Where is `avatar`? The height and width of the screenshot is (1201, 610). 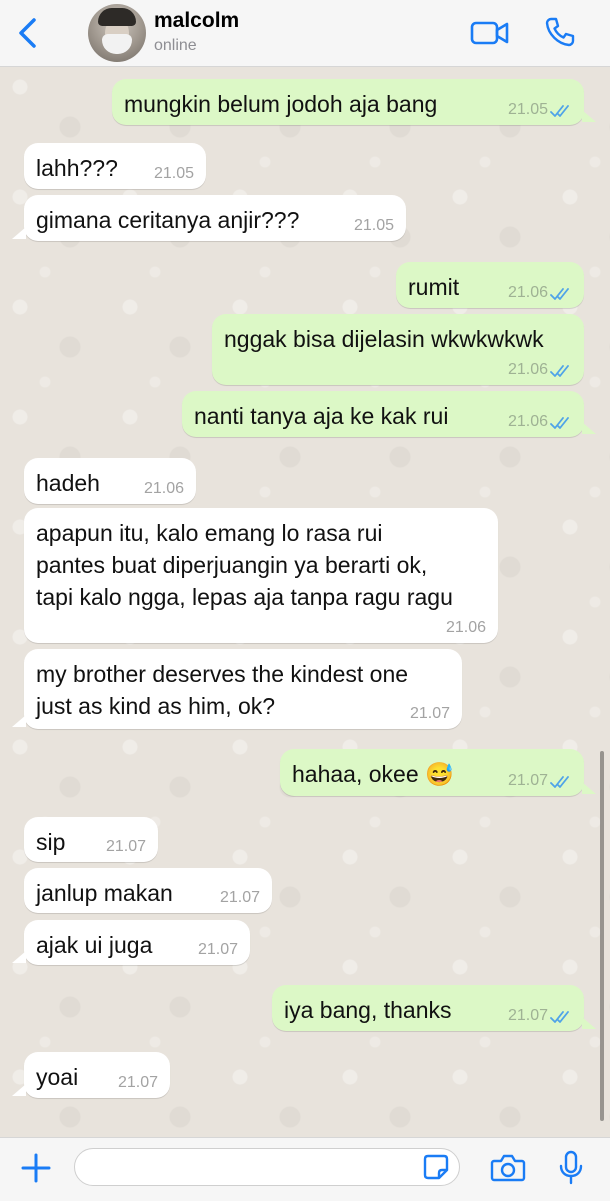 avatar is located at coordinates (117, 33).